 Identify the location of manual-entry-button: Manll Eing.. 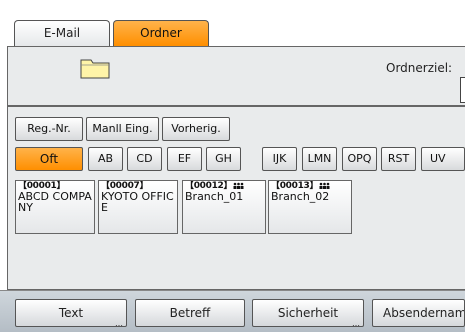
(122, 129).